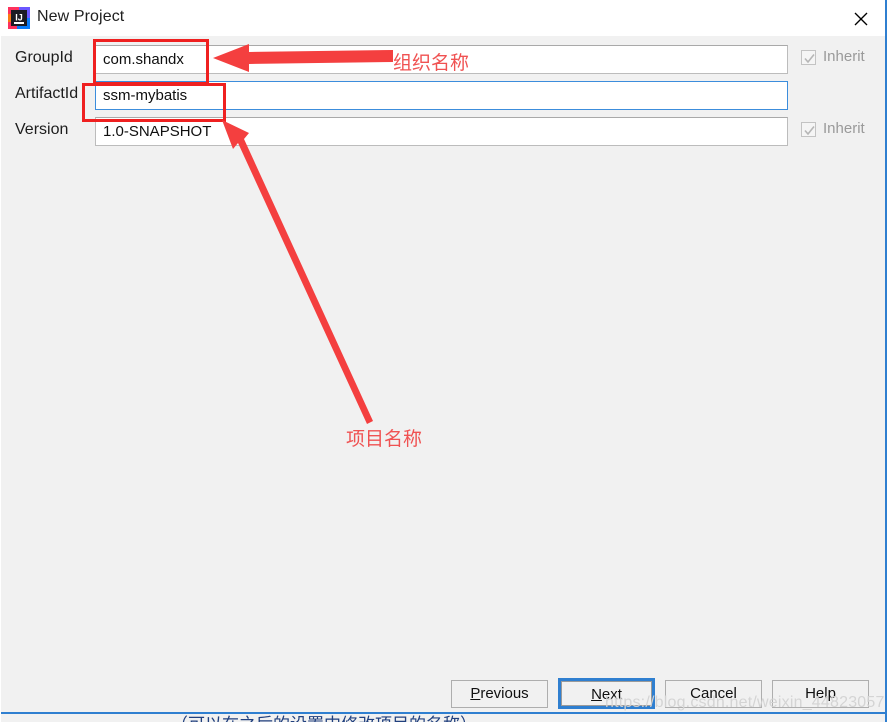 The width and height of the screenshot is (887, 722). I want to click on version-input: 1.0-SNAPSHOT, so click(441, 131).